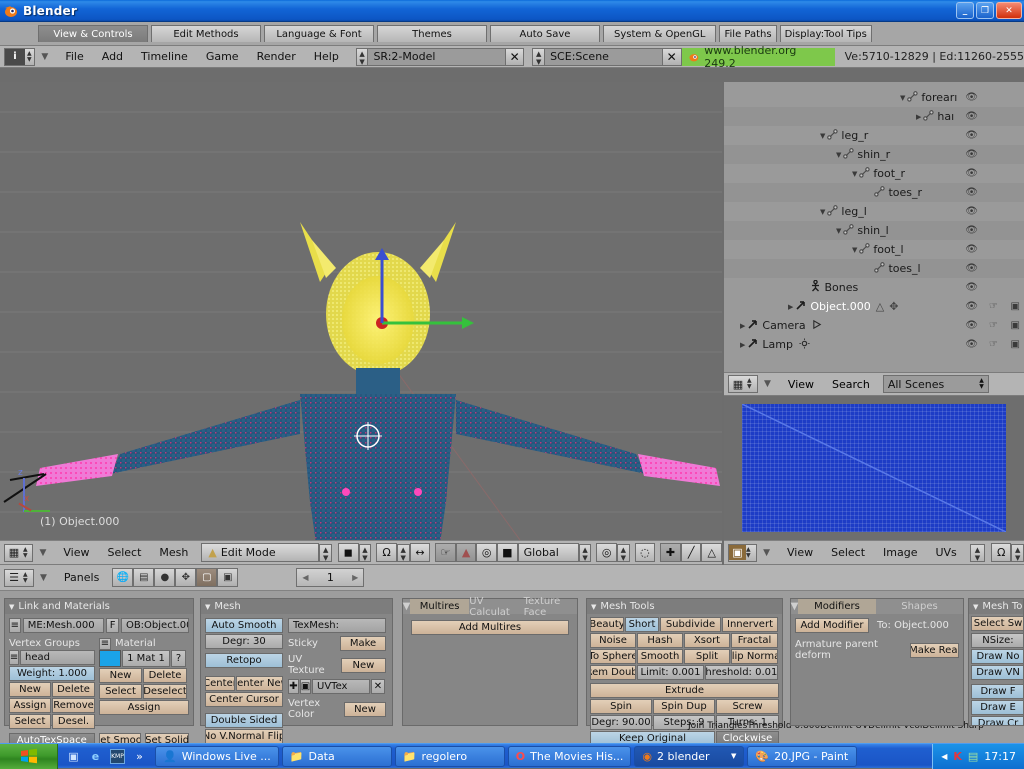 This screenshot has height=769, width=1024. Describe the element at coordinates (997, 656) in the screenshot. I see `draw-normals-button: Draw No` at that location.